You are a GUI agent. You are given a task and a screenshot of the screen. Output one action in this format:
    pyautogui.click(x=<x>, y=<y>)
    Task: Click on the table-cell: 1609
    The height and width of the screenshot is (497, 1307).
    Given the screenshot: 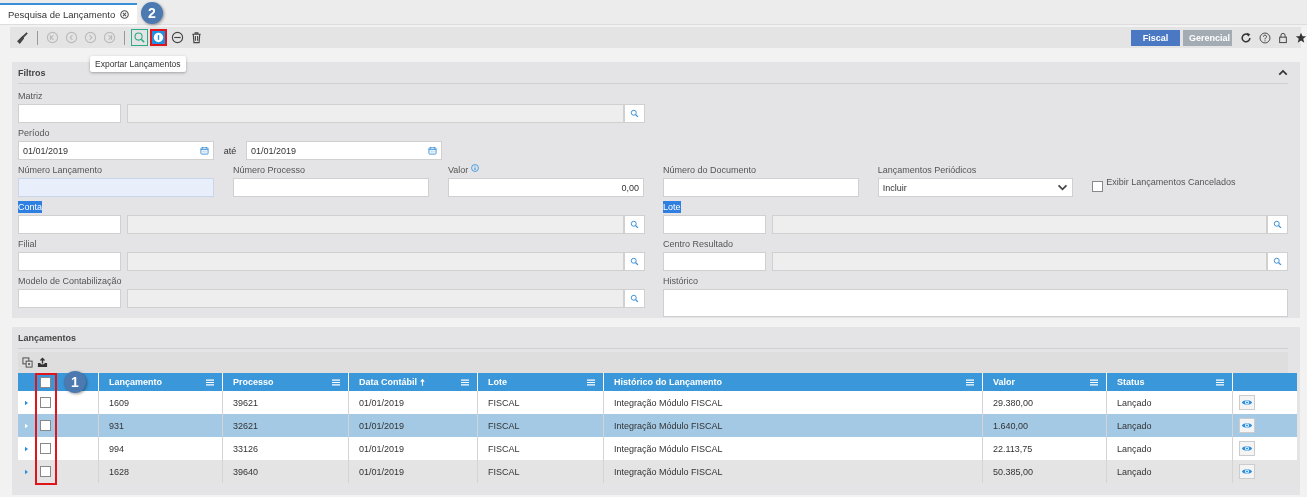 What is the action you would take?
    pyautogui.click(x=160, y=402)
    